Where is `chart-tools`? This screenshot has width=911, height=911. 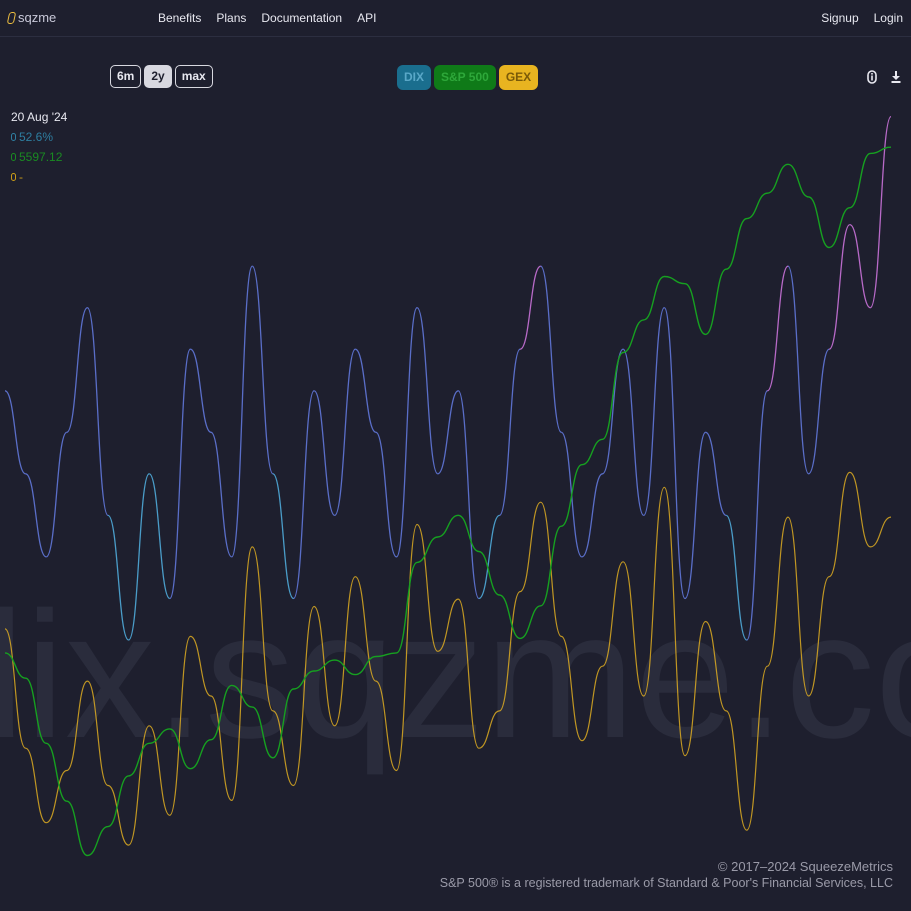 chart-tools is located at coordinates (884, 77).